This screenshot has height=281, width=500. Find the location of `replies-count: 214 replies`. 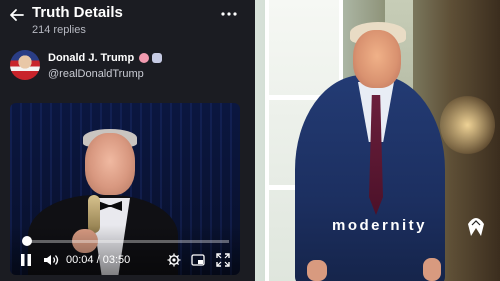

replies-count: 214 replies is located at coordinates (59, 30).